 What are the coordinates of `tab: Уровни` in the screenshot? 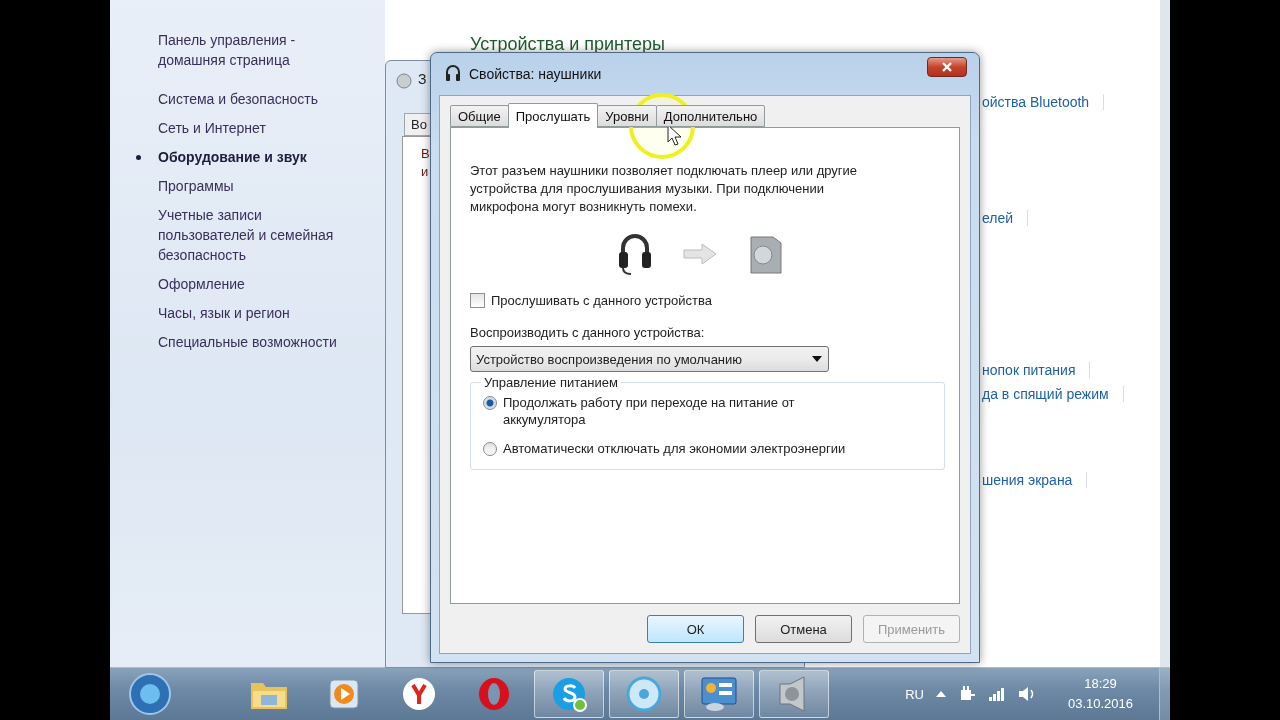 It's located at (627, 116).